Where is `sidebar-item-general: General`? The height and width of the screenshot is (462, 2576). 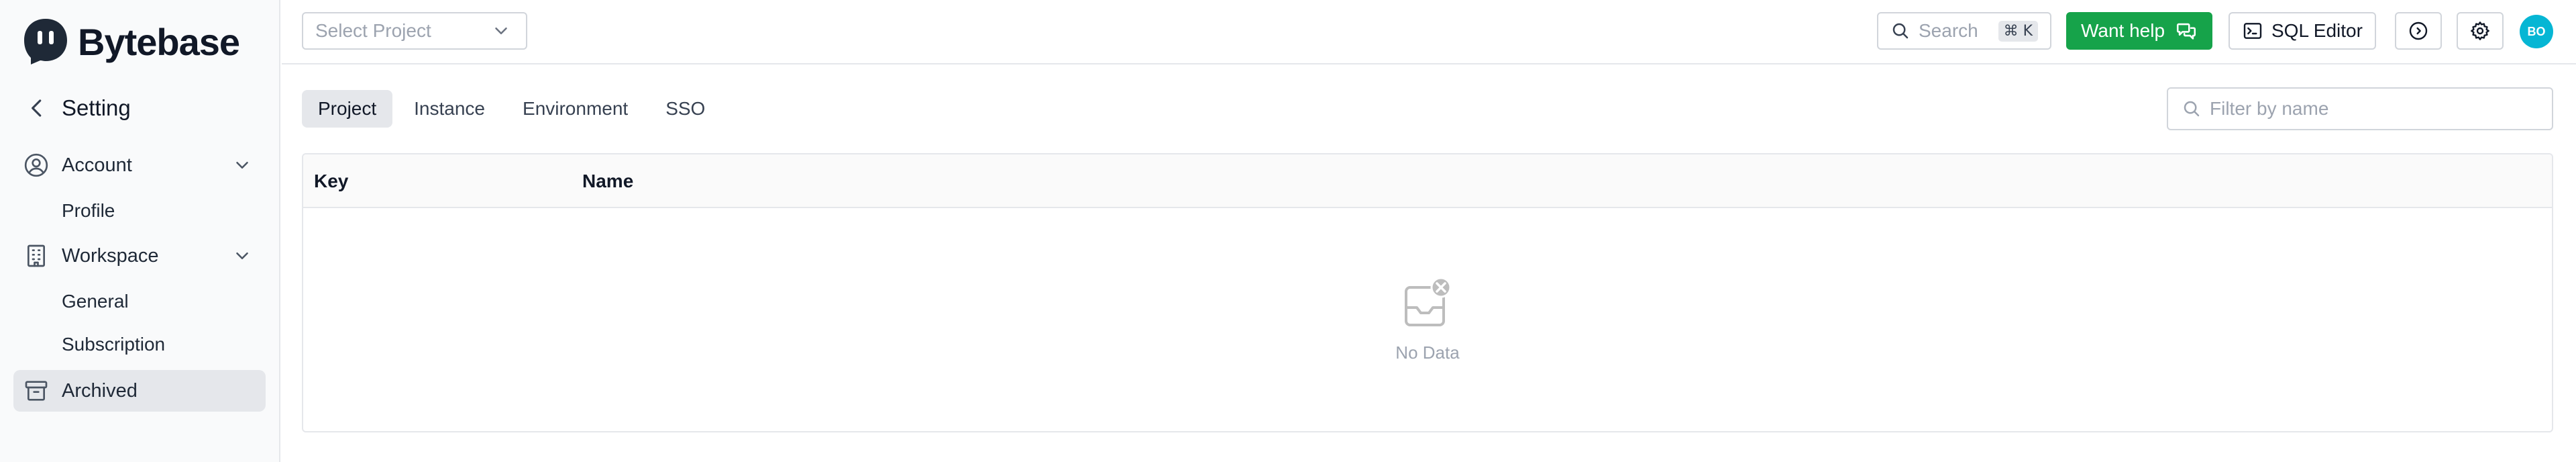 sidebar-item-general: General is located at coordinates (95, 301).